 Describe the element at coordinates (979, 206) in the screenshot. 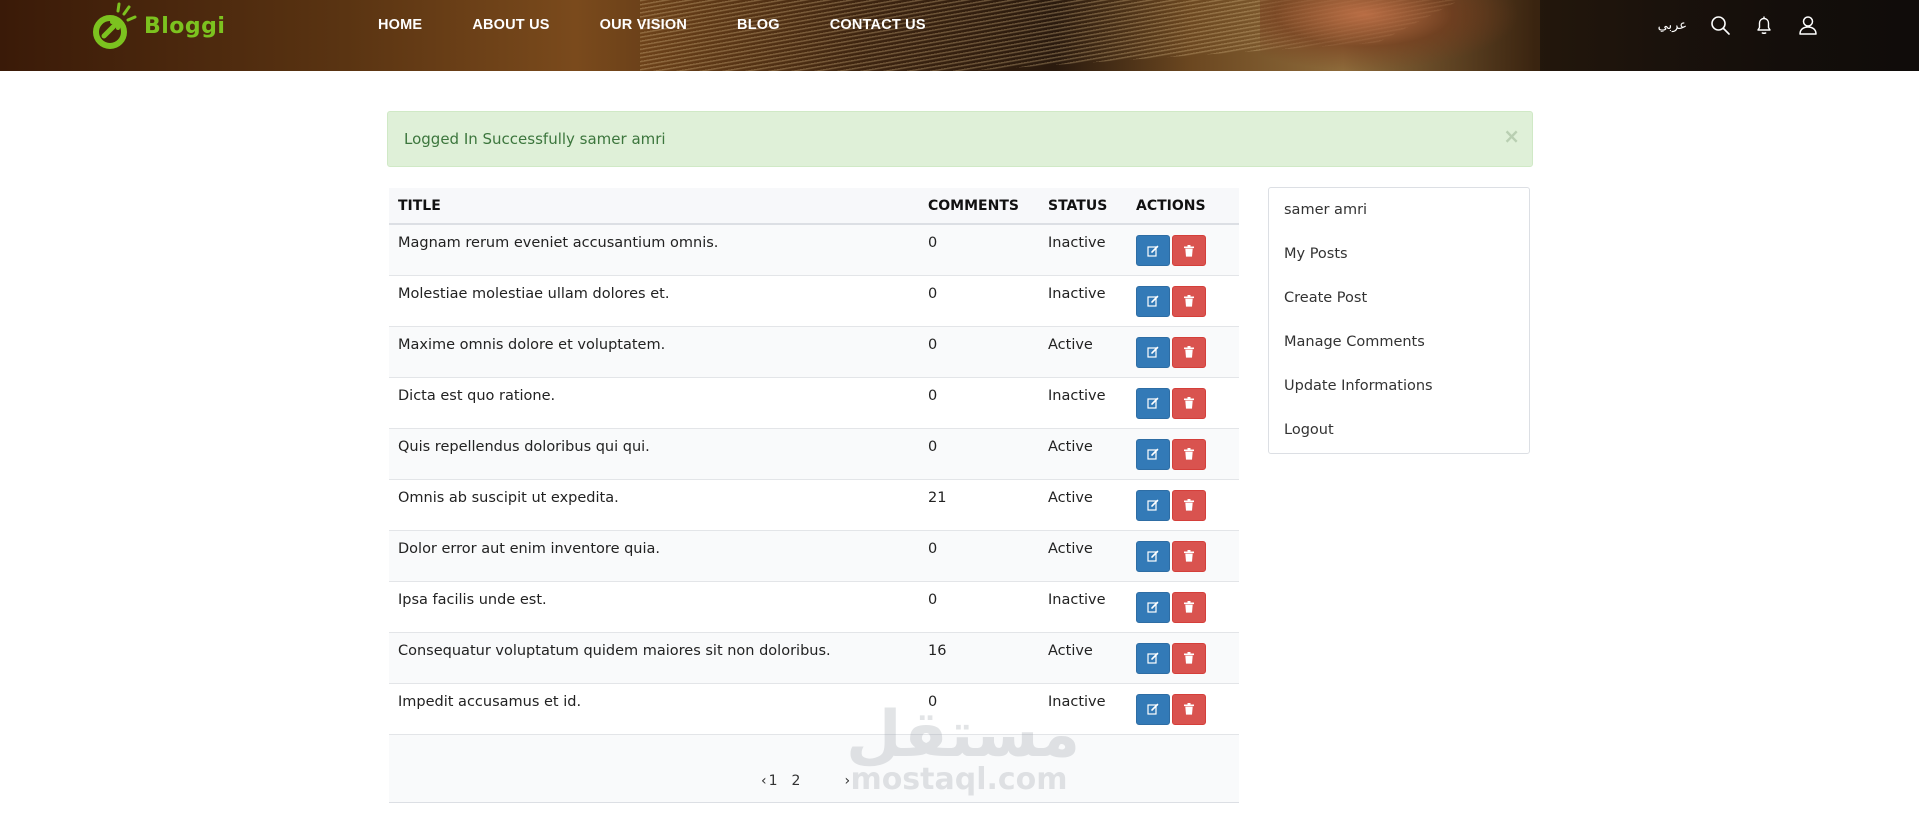

I see `column-comments: COMMENTS` at that location.